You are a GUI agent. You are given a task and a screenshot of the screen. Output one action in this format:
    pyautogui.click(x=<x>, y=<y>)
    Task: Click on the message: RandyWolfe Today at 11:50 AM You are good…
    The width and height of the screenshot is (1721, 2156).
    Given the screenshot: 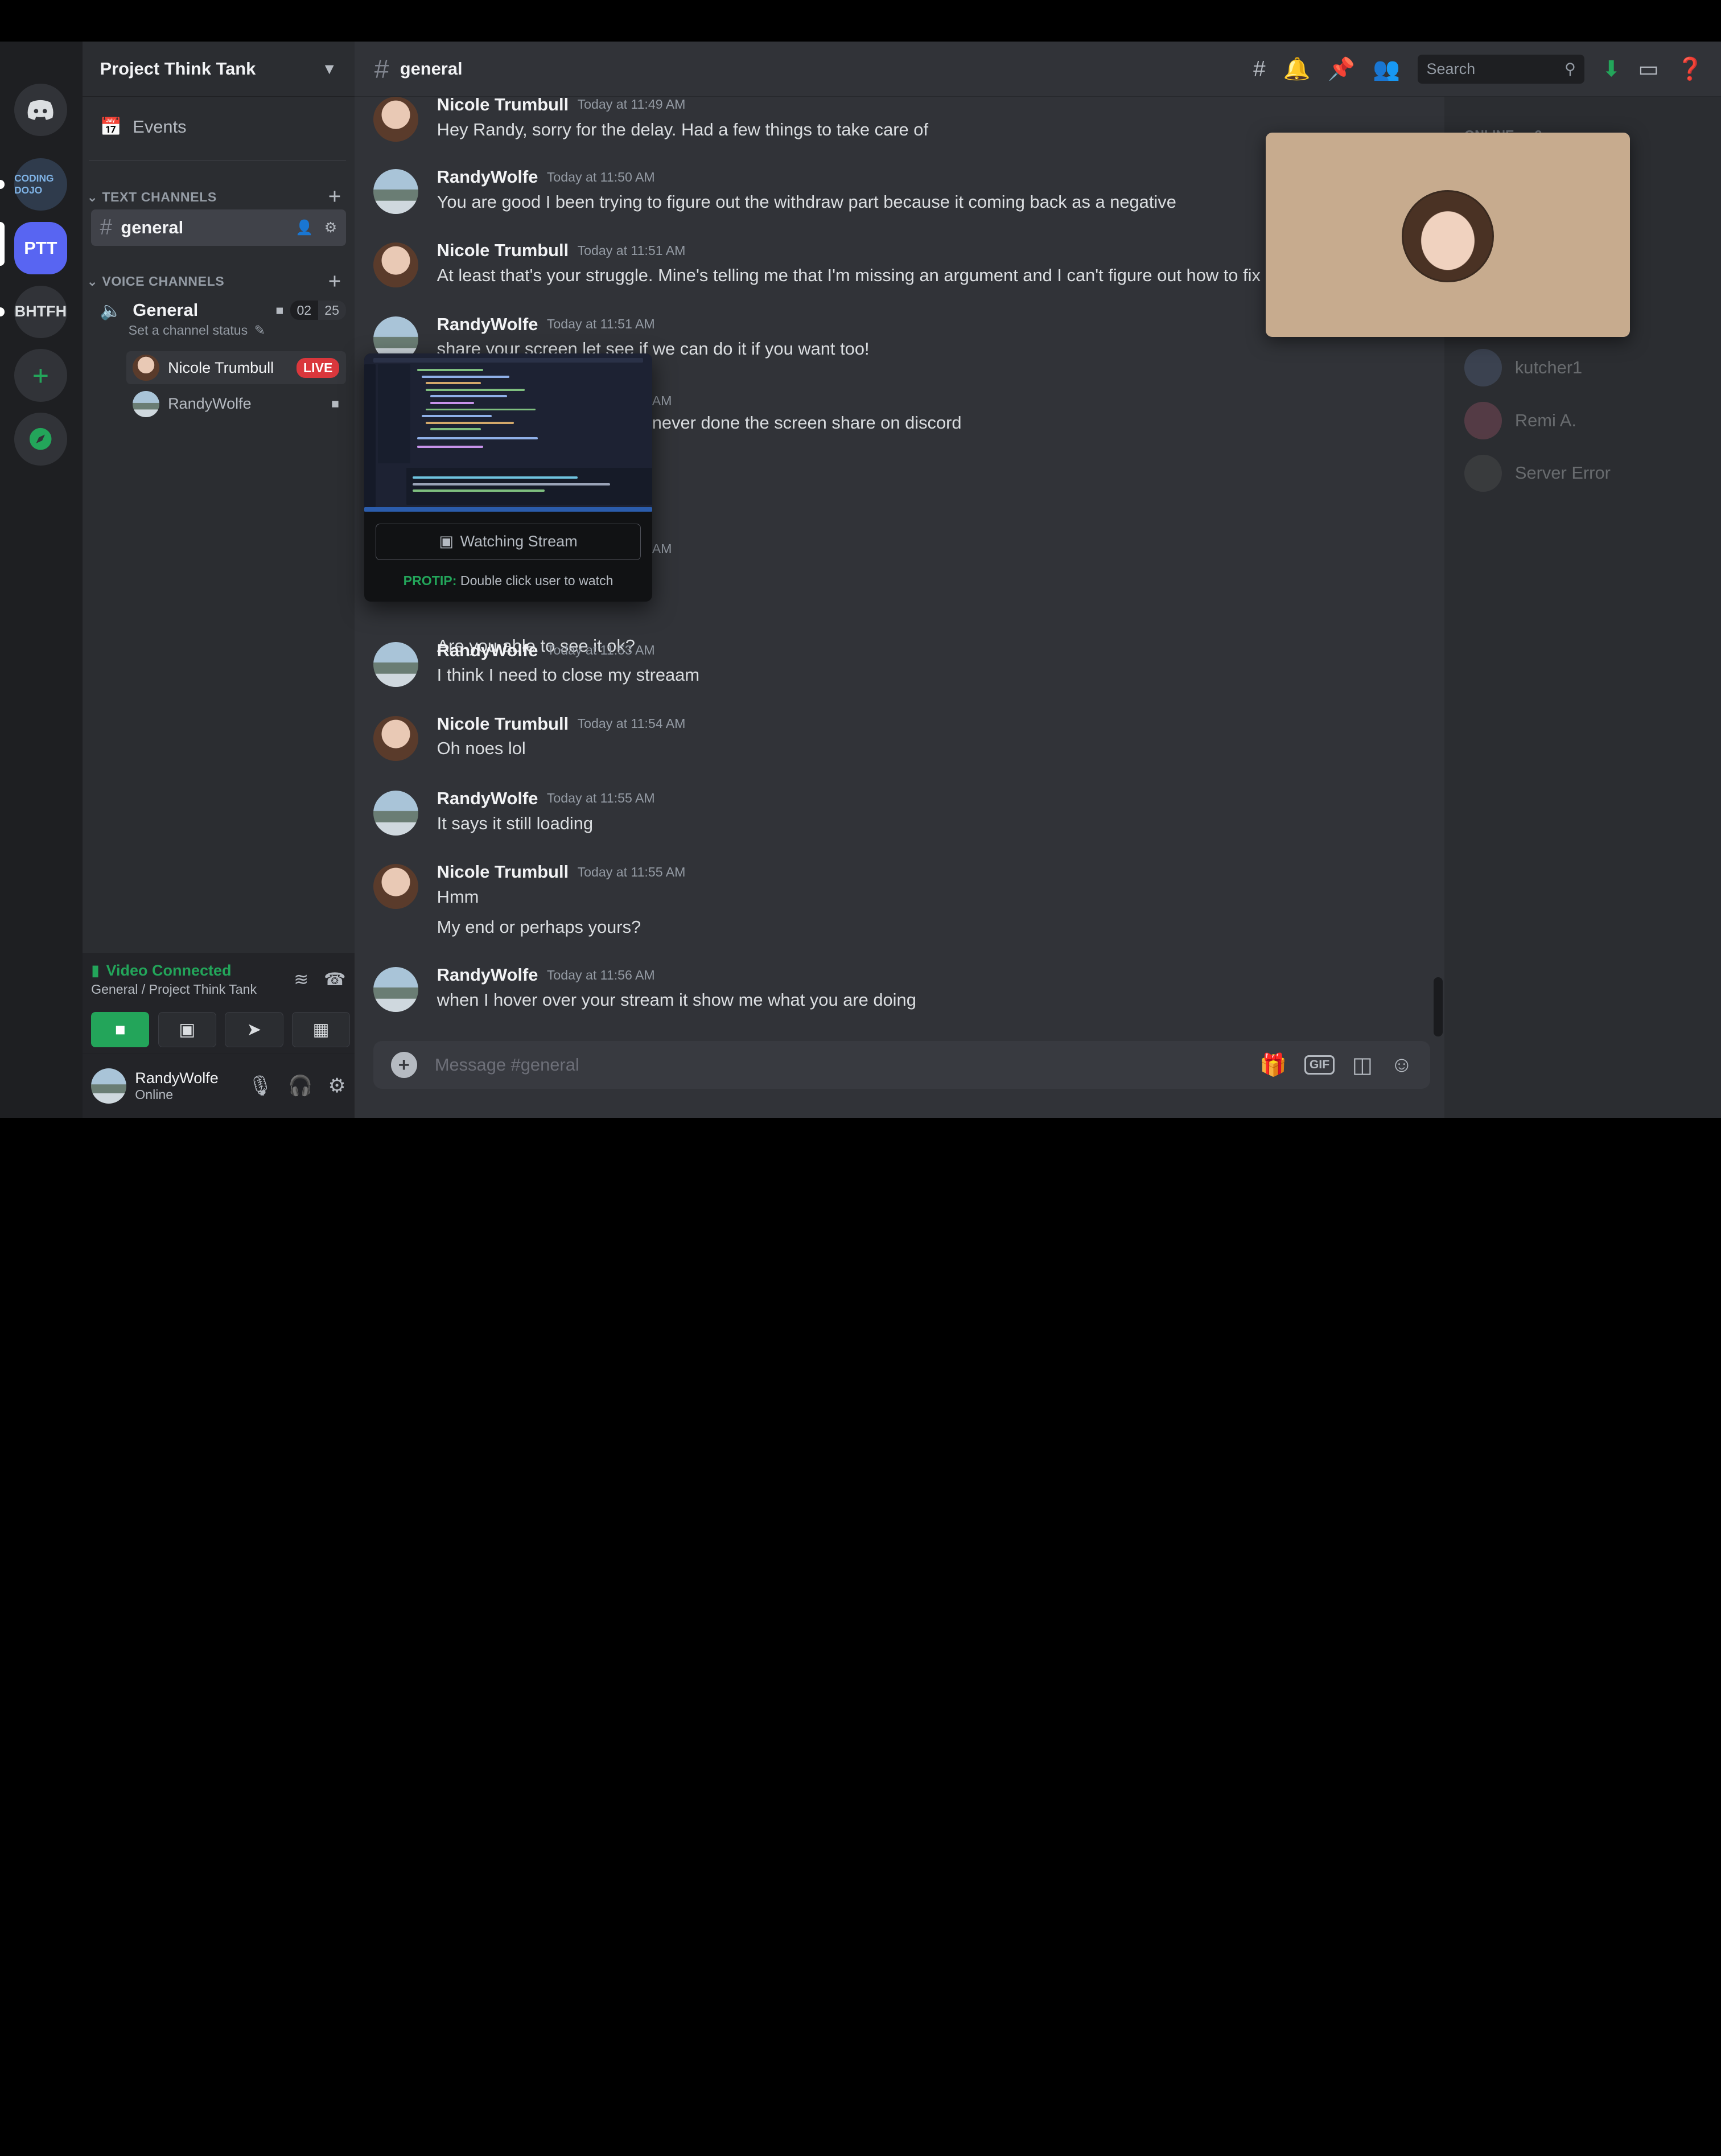 What is the action you would take?
    pyautogui.click(x=775, y=191)
    